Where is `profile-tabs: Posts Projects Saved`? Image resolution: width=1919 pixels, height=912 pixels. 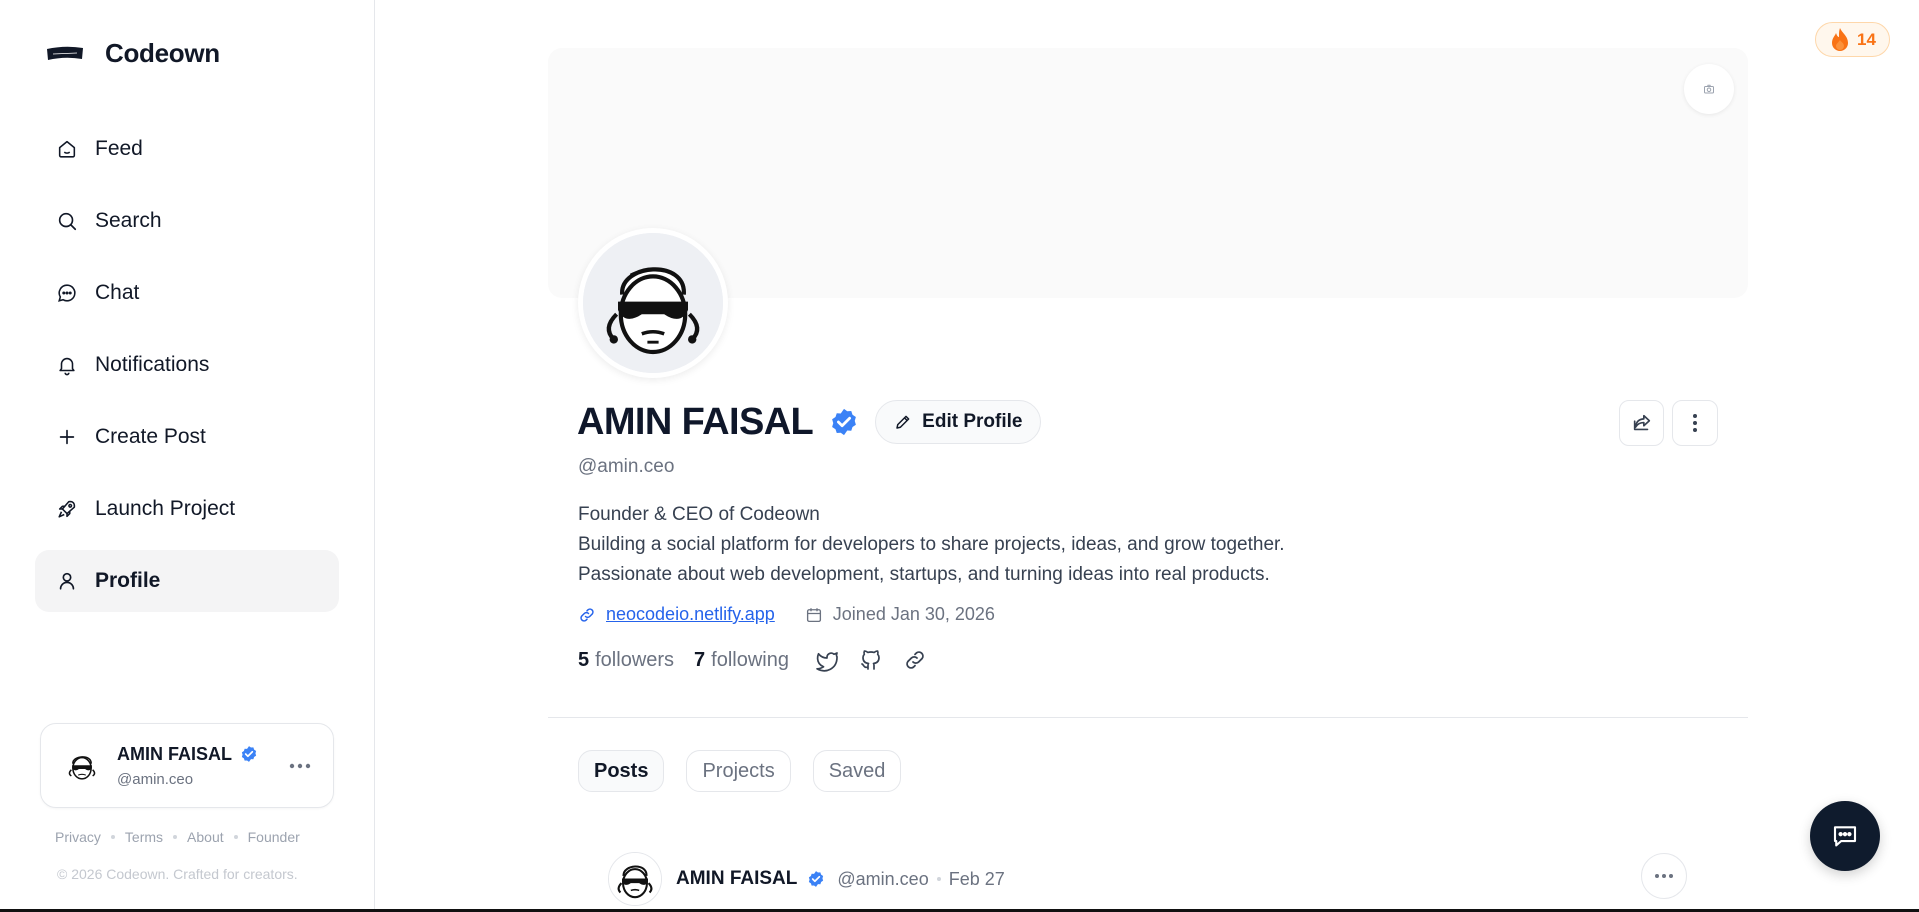
profile-tabs: Posts Projects Saved is located at coordinates (740, 771).